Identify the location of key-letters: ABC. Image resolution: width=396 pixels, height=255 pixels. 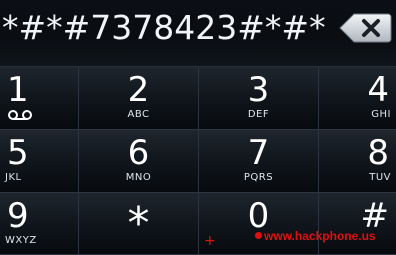
(138, 114).